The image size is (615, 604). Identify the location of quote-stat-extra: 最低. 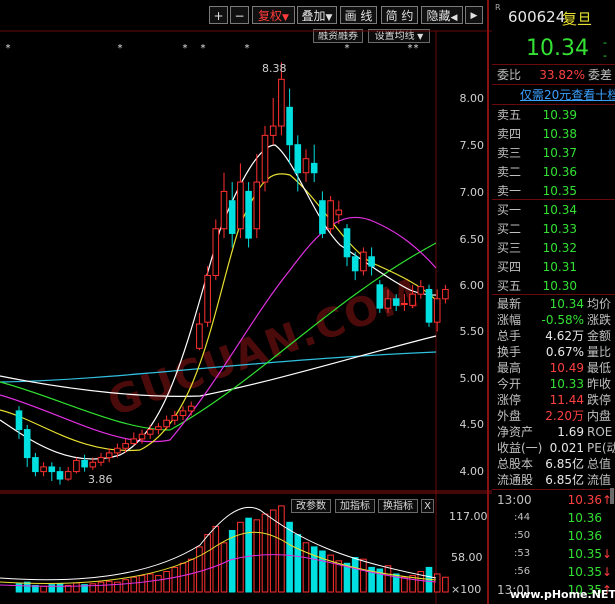
(599, 368).